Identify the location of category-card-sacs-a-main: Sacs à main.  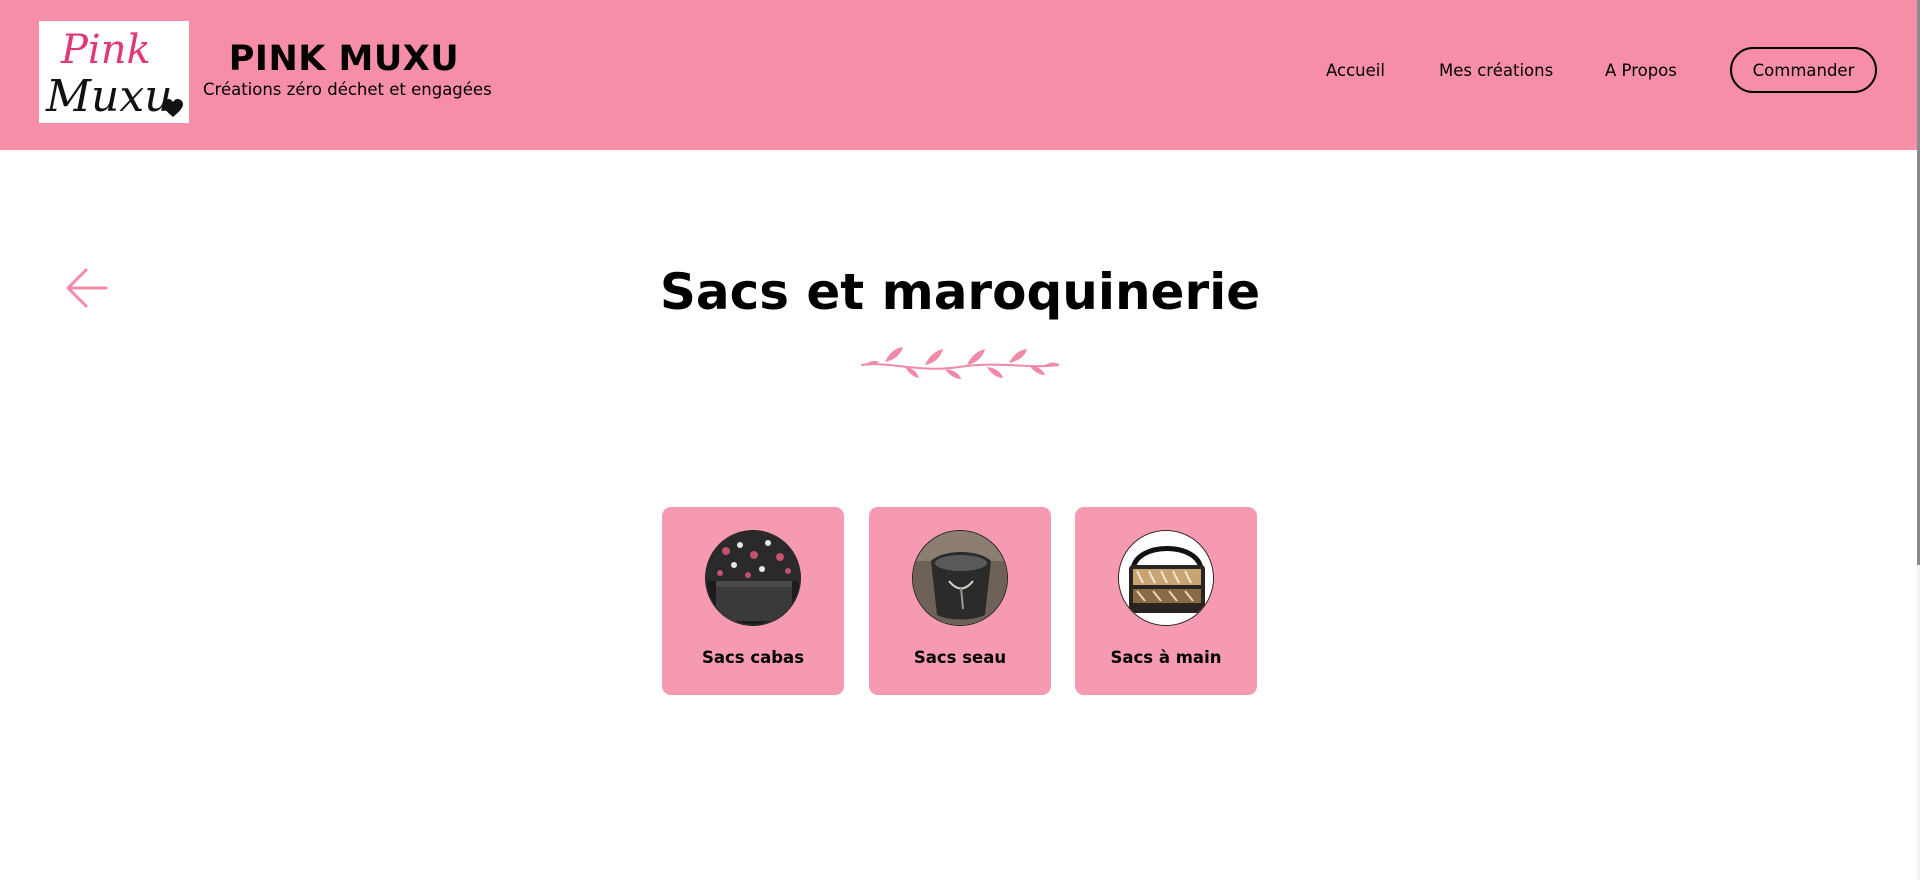
(1166, 601).